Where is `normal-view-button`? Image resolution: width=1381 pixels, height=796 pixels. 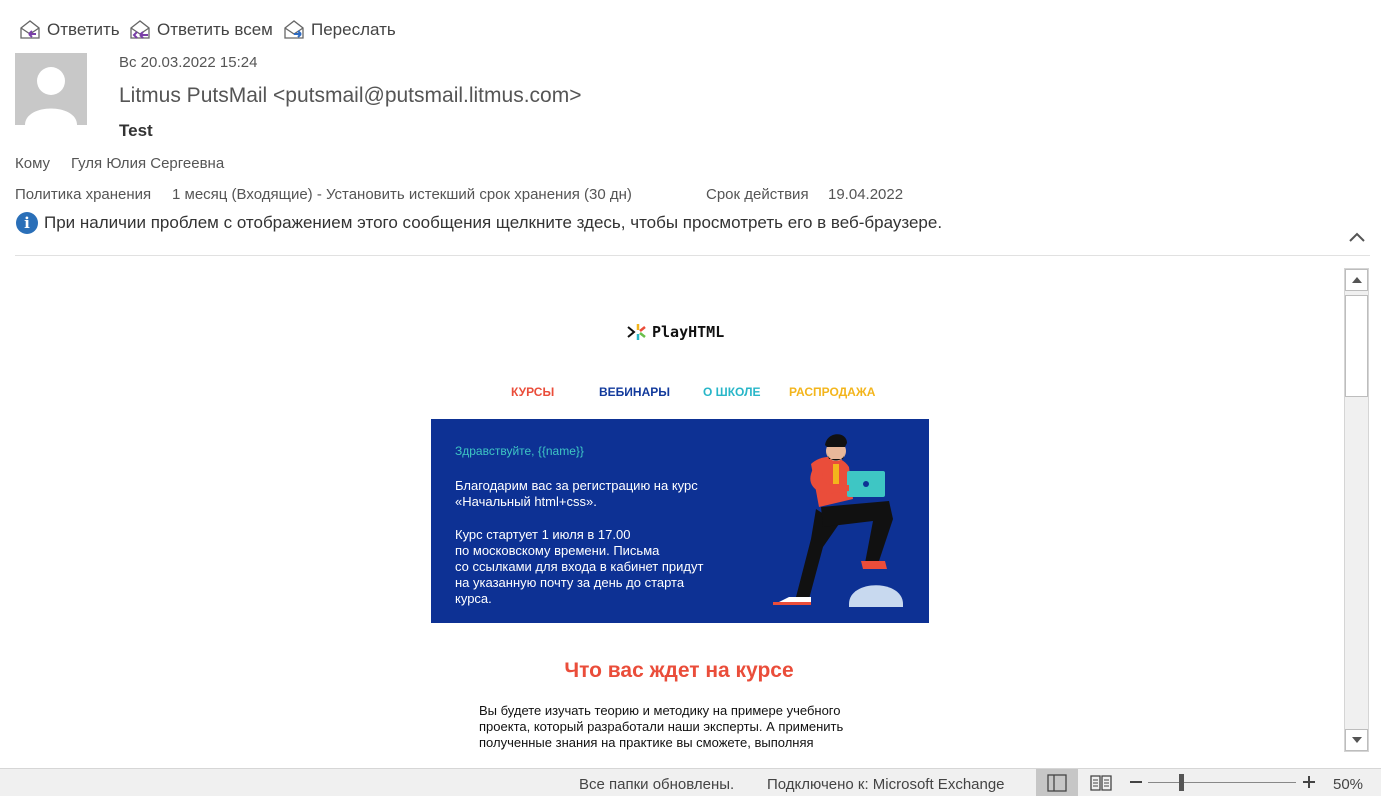 normal-view-button is located at coordinates (1057, 782).